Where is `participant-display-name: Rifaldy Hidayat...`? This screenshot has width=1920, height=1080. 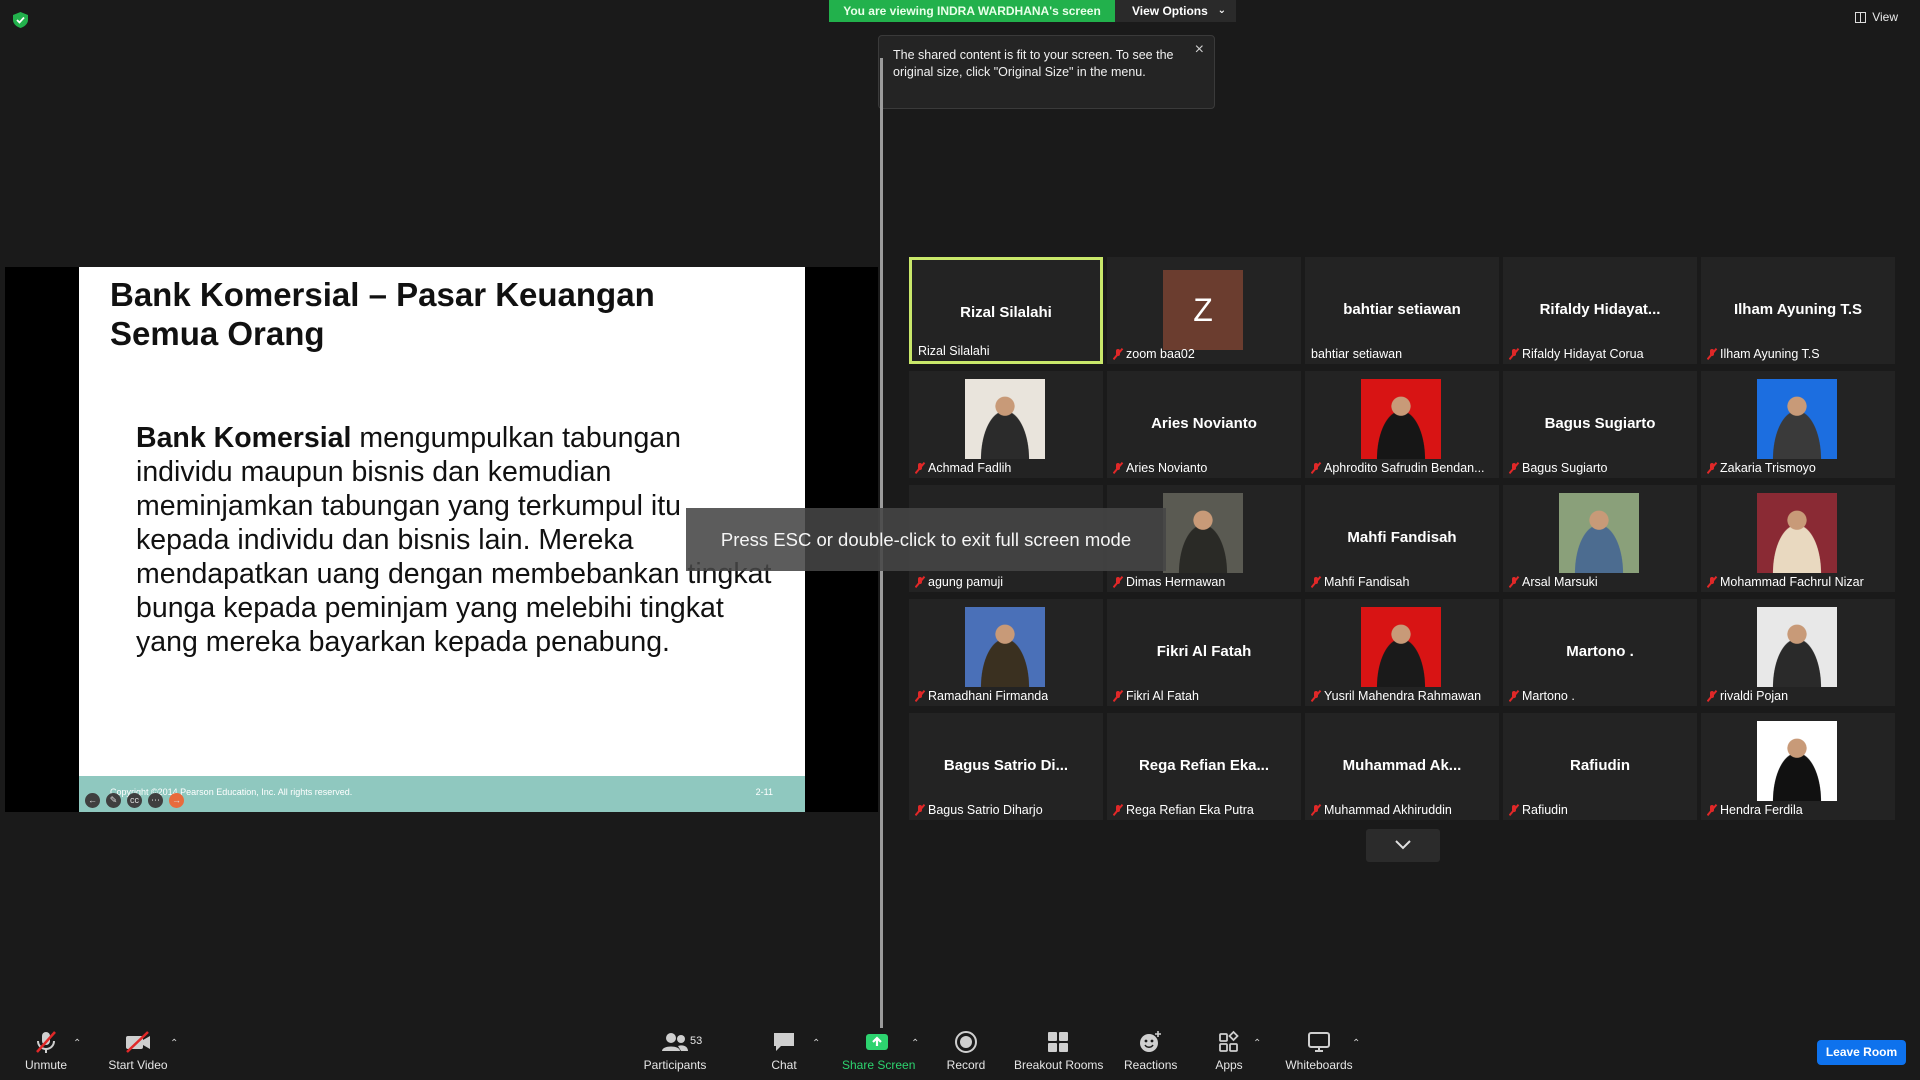
participant-display-name: Rifaldy Hidayat... is located at coordinates (1600, 309).